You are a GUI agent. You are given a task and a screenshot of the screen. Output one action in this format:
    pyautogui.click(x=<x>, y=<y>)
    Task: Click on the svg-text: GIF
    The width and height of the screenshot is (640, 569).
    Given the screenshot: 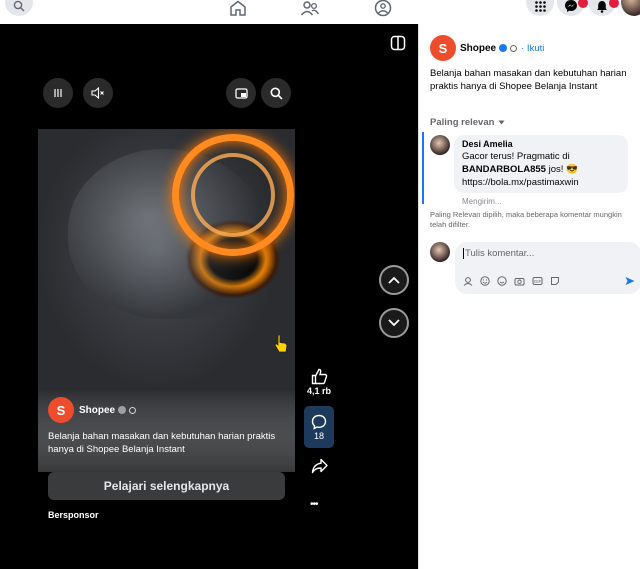 What is the action you would take?
    pyautogui.click(x=538, y=281)
    